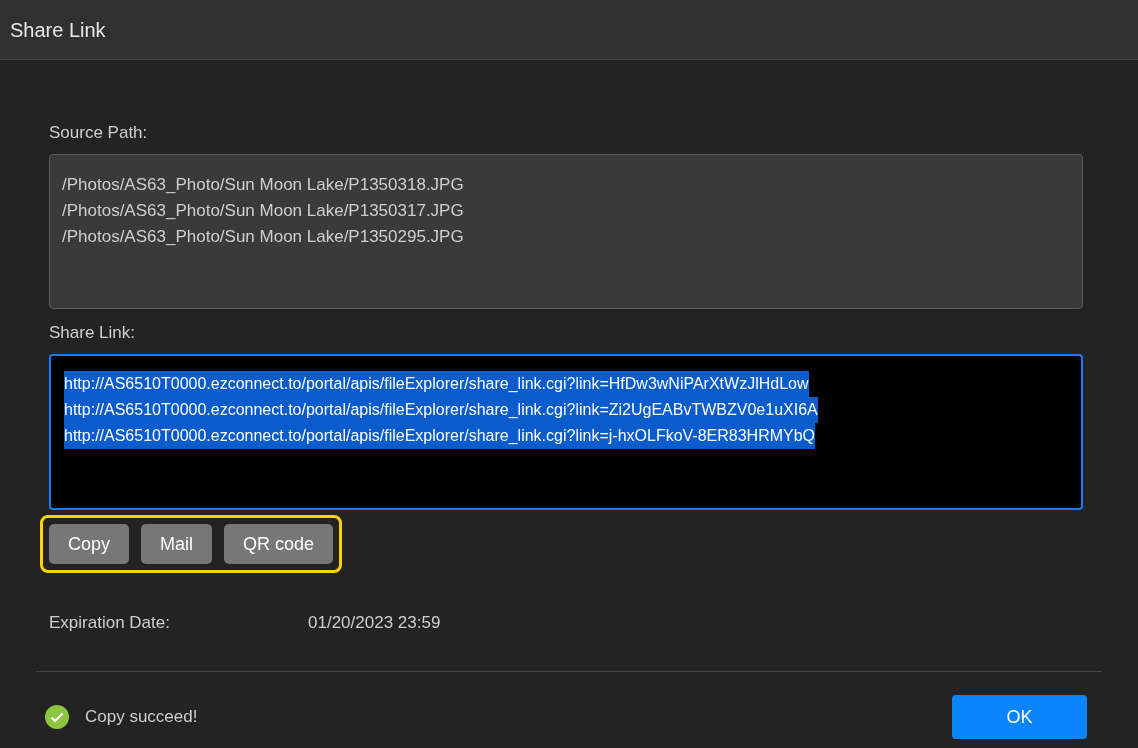 Image resolution: width=1138 pixels, height=748 pixels. I want to click on check-icon, so click(57, 717).